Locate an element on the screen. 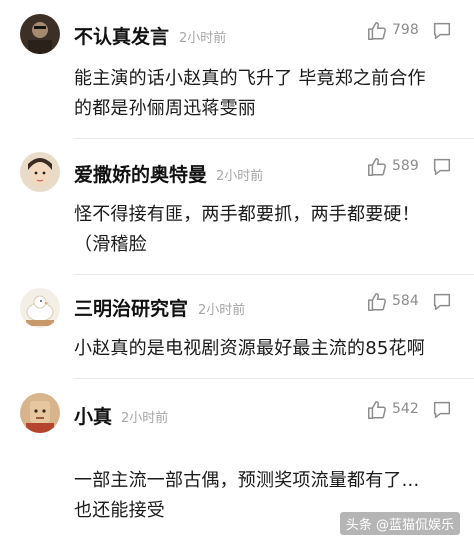 This screenshot has width=474, height=539. like-count: 798 is located at coordinates (405, 30).